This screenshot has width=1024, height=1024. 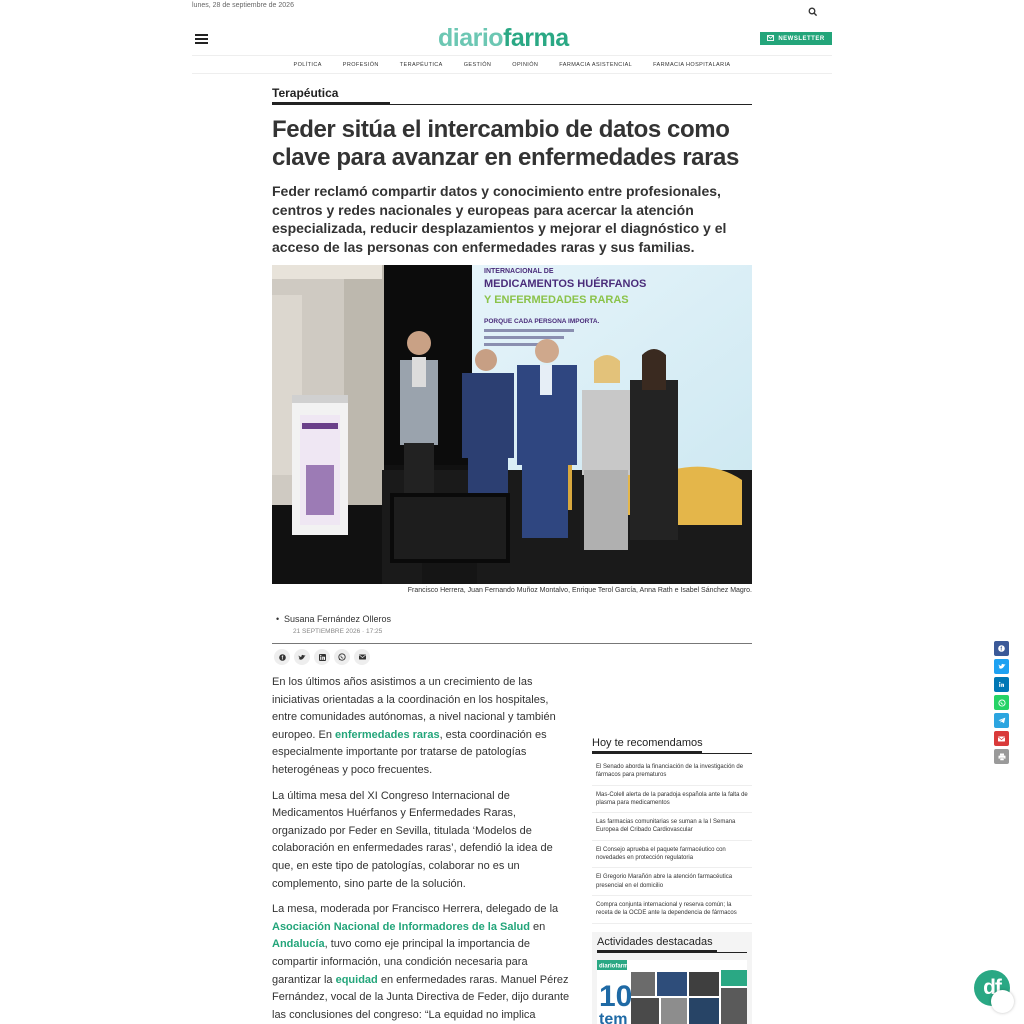 I want to click on floating-share-bar: f, so click(x=1001, y=702).